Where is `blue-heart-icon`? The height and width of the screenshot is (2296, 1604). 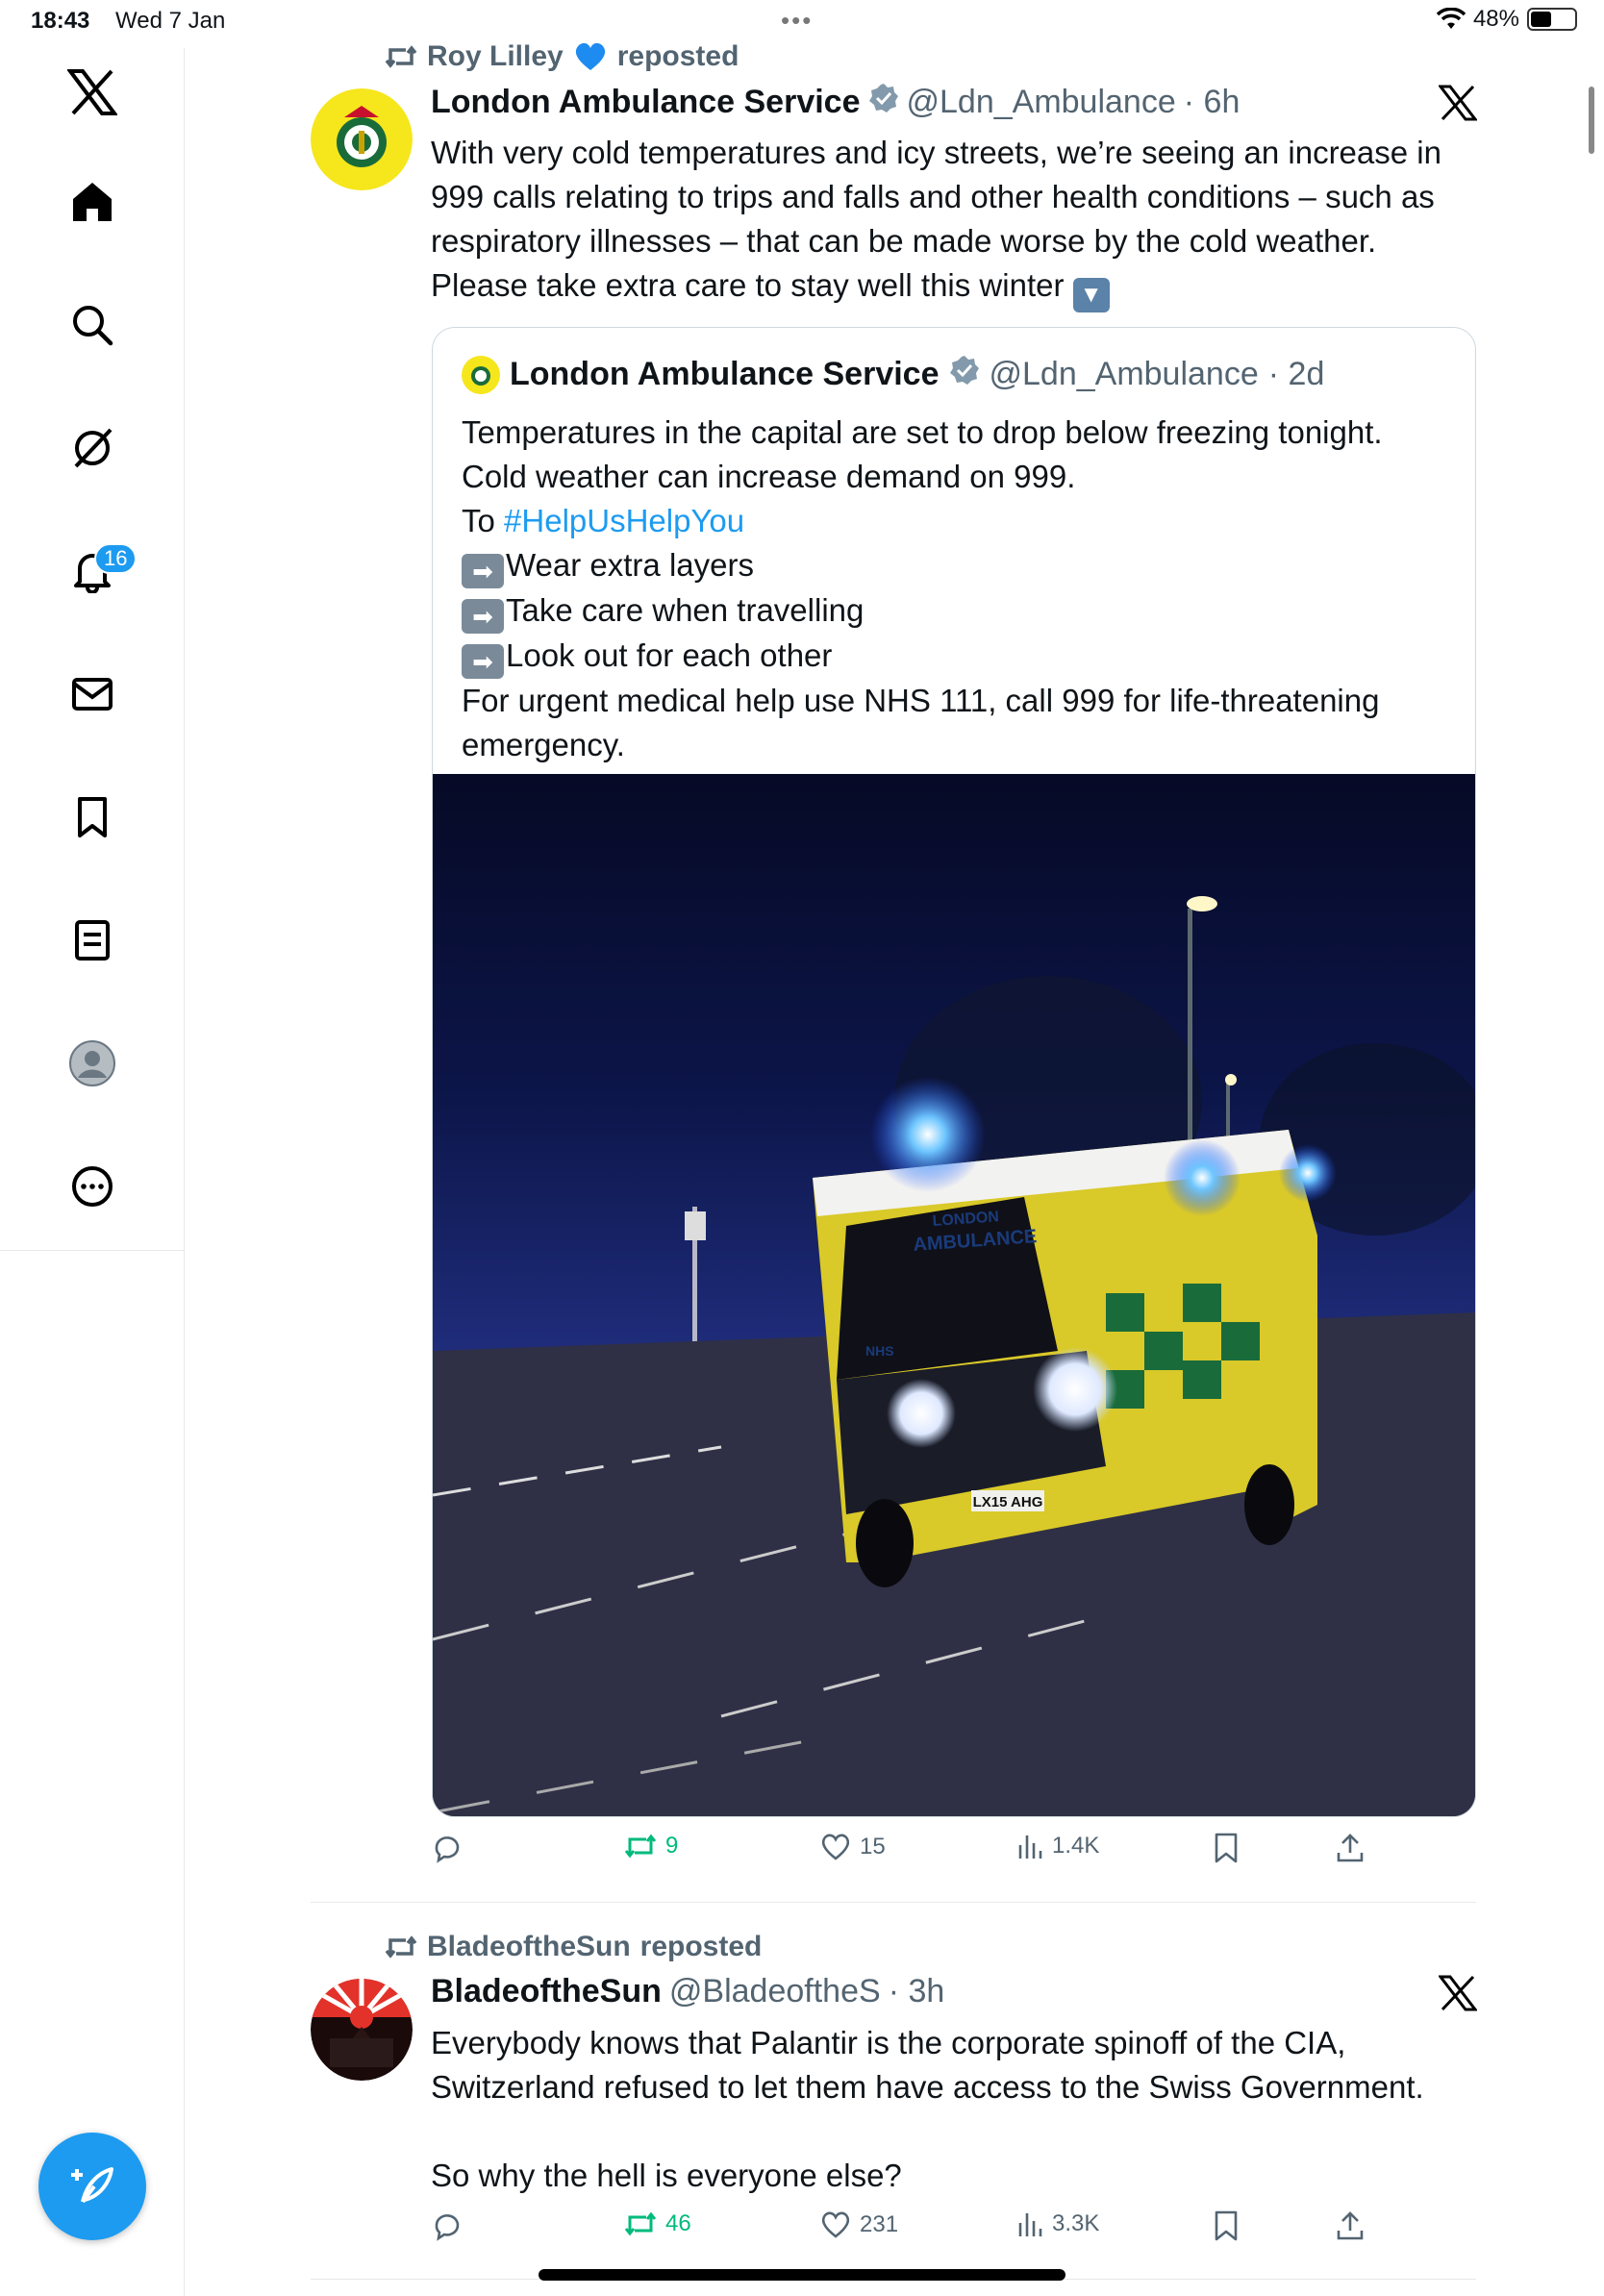
blue-heart-icon is located at coordinates (590, 56).